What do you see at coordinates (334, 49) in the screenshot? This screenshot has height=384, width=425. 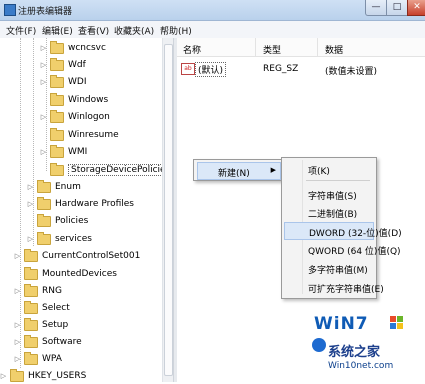 I see `column-data-header: 数据` at bounding box center [334, 49].